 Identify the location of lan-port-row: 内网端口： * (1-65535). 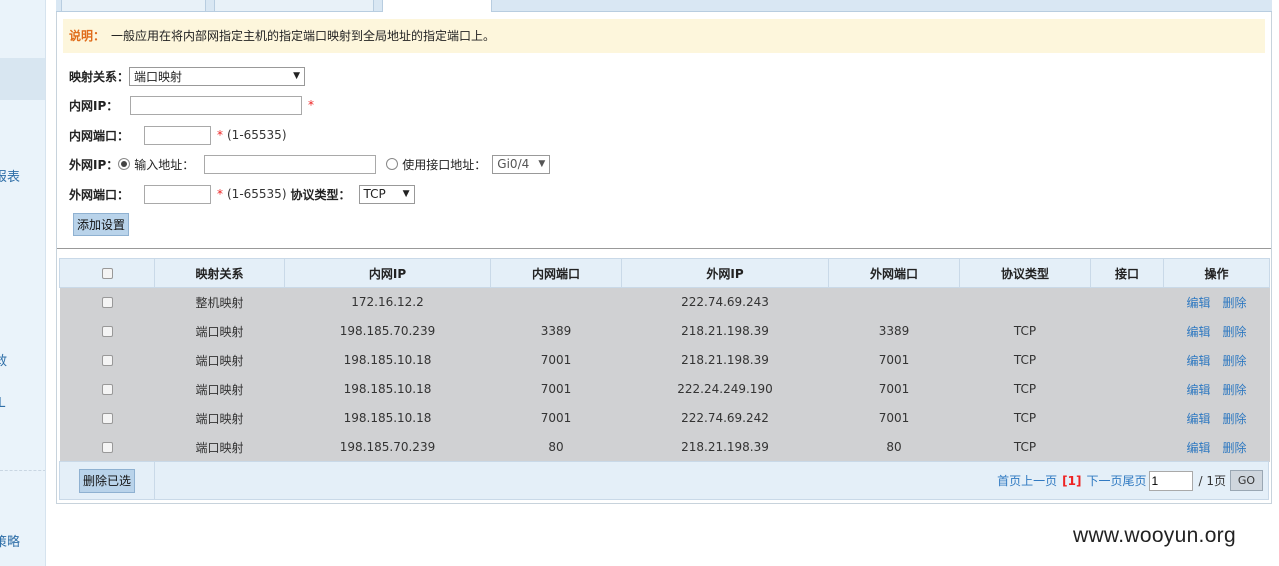
(178, 135).